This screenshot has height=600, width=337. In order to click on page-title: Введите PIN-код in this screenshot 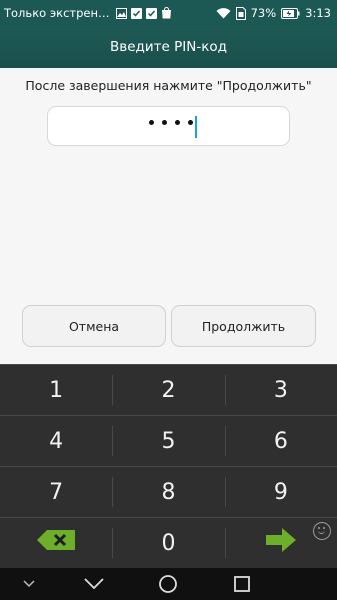, I will do `click(168, 47)`.